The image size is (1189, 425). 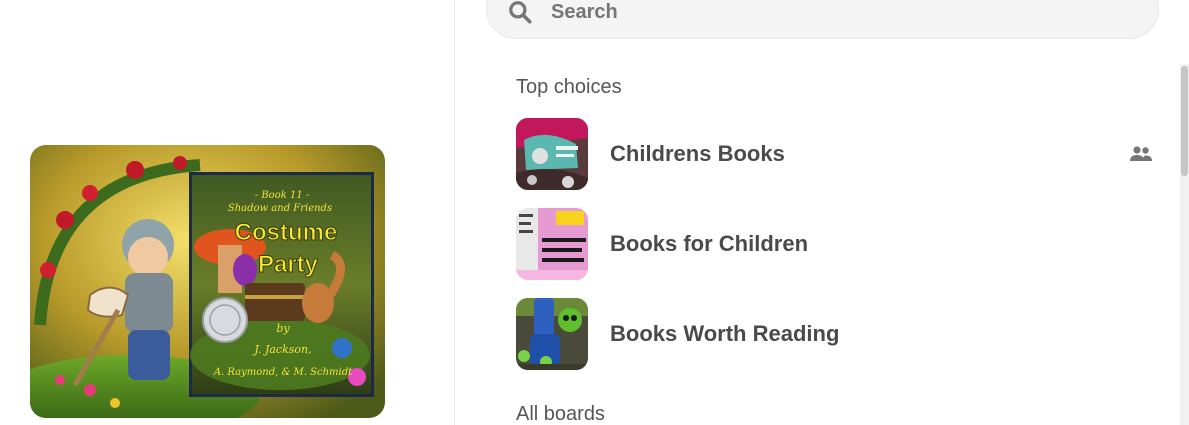 What do you see at coordinates (725, 333) in the screenshot?
I see `board-name: Books Worth Reading` at bounding box center [725, 333].